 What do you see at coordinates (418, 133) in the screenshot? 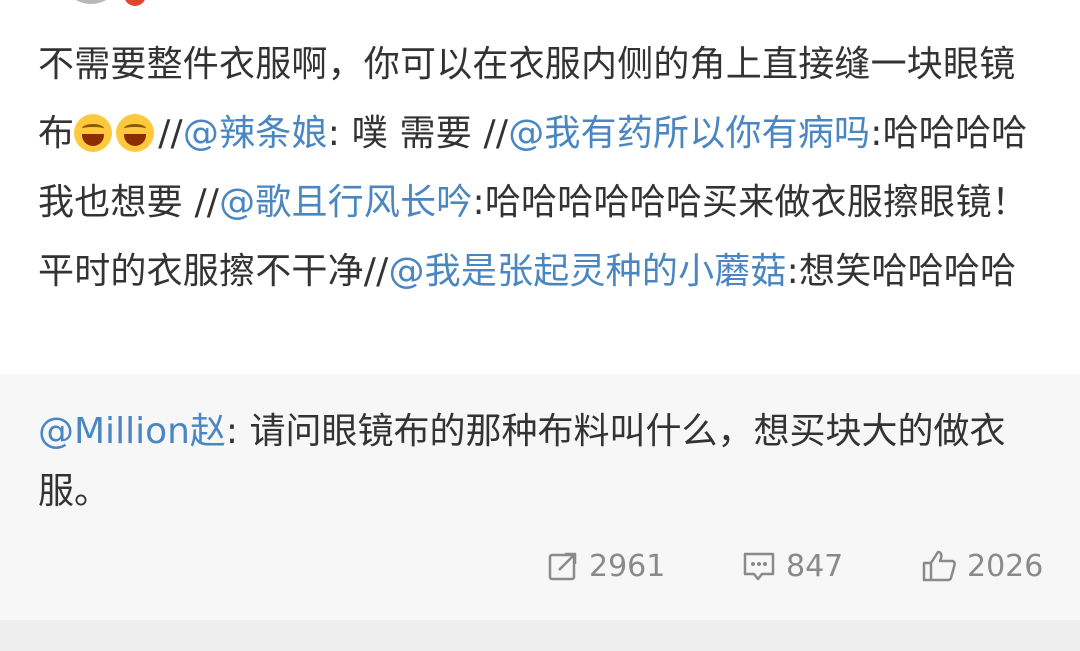
I see `post-text: : 噗 需要 //` at bounding box center [418, 133].